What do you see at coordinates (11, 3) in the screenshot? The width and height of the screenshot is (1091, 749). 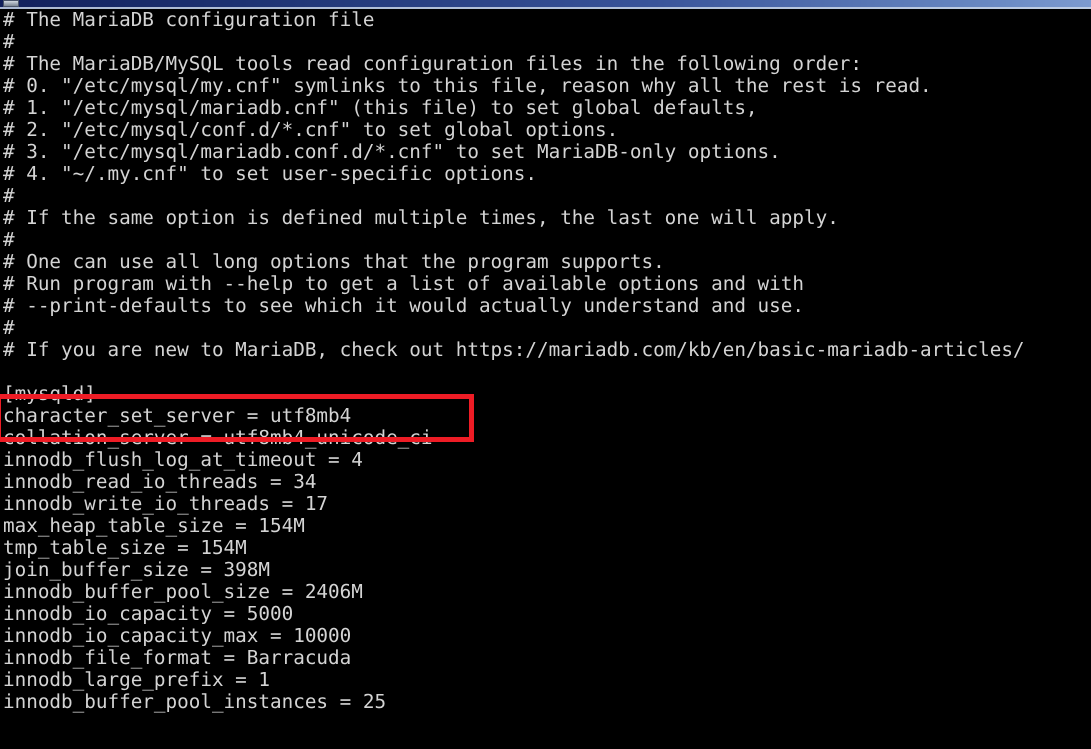 I see `terminal-window-icon` at bounding box center [11, 3].